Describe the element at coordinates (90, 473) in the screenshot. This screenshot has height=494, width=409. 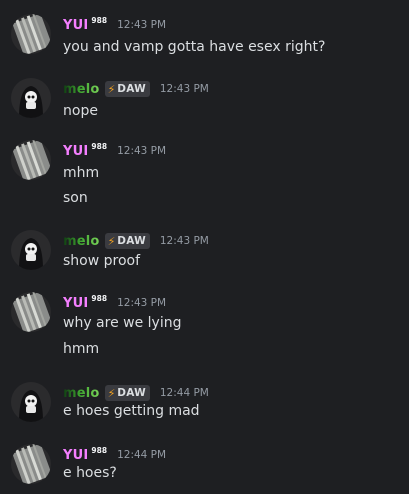
I see `message-text: e hoes?` at that location.